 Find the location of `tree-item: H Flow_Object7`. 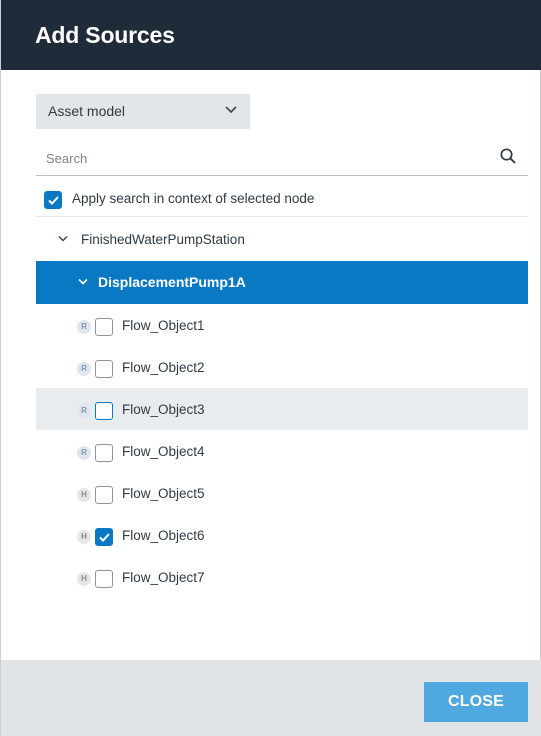

tree-item: H Flow_Object7 is located at coordinates (282, 577).